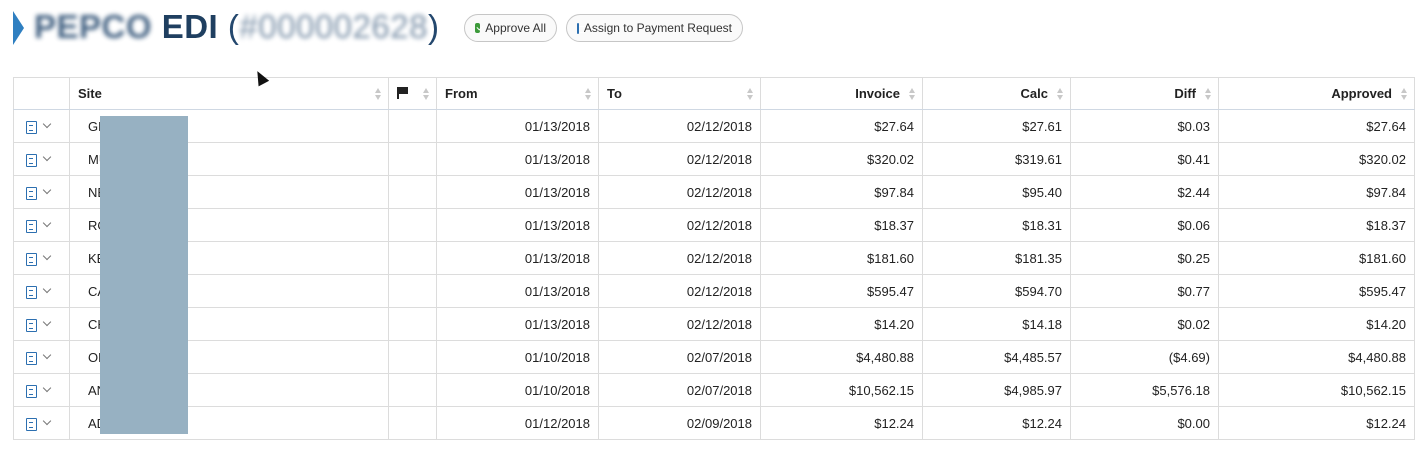 This screenshot has width=1417, height=456. What do you see at coordinates (996, 423) in the screenshot?
I see `calc-cell: $12.24` at bounding box center [996, 423].